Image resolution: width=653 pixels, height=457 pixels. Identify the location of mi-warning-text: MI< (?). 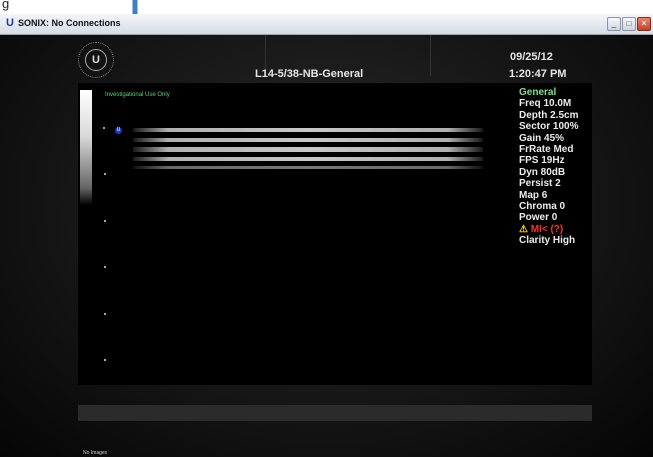
(547, 229).